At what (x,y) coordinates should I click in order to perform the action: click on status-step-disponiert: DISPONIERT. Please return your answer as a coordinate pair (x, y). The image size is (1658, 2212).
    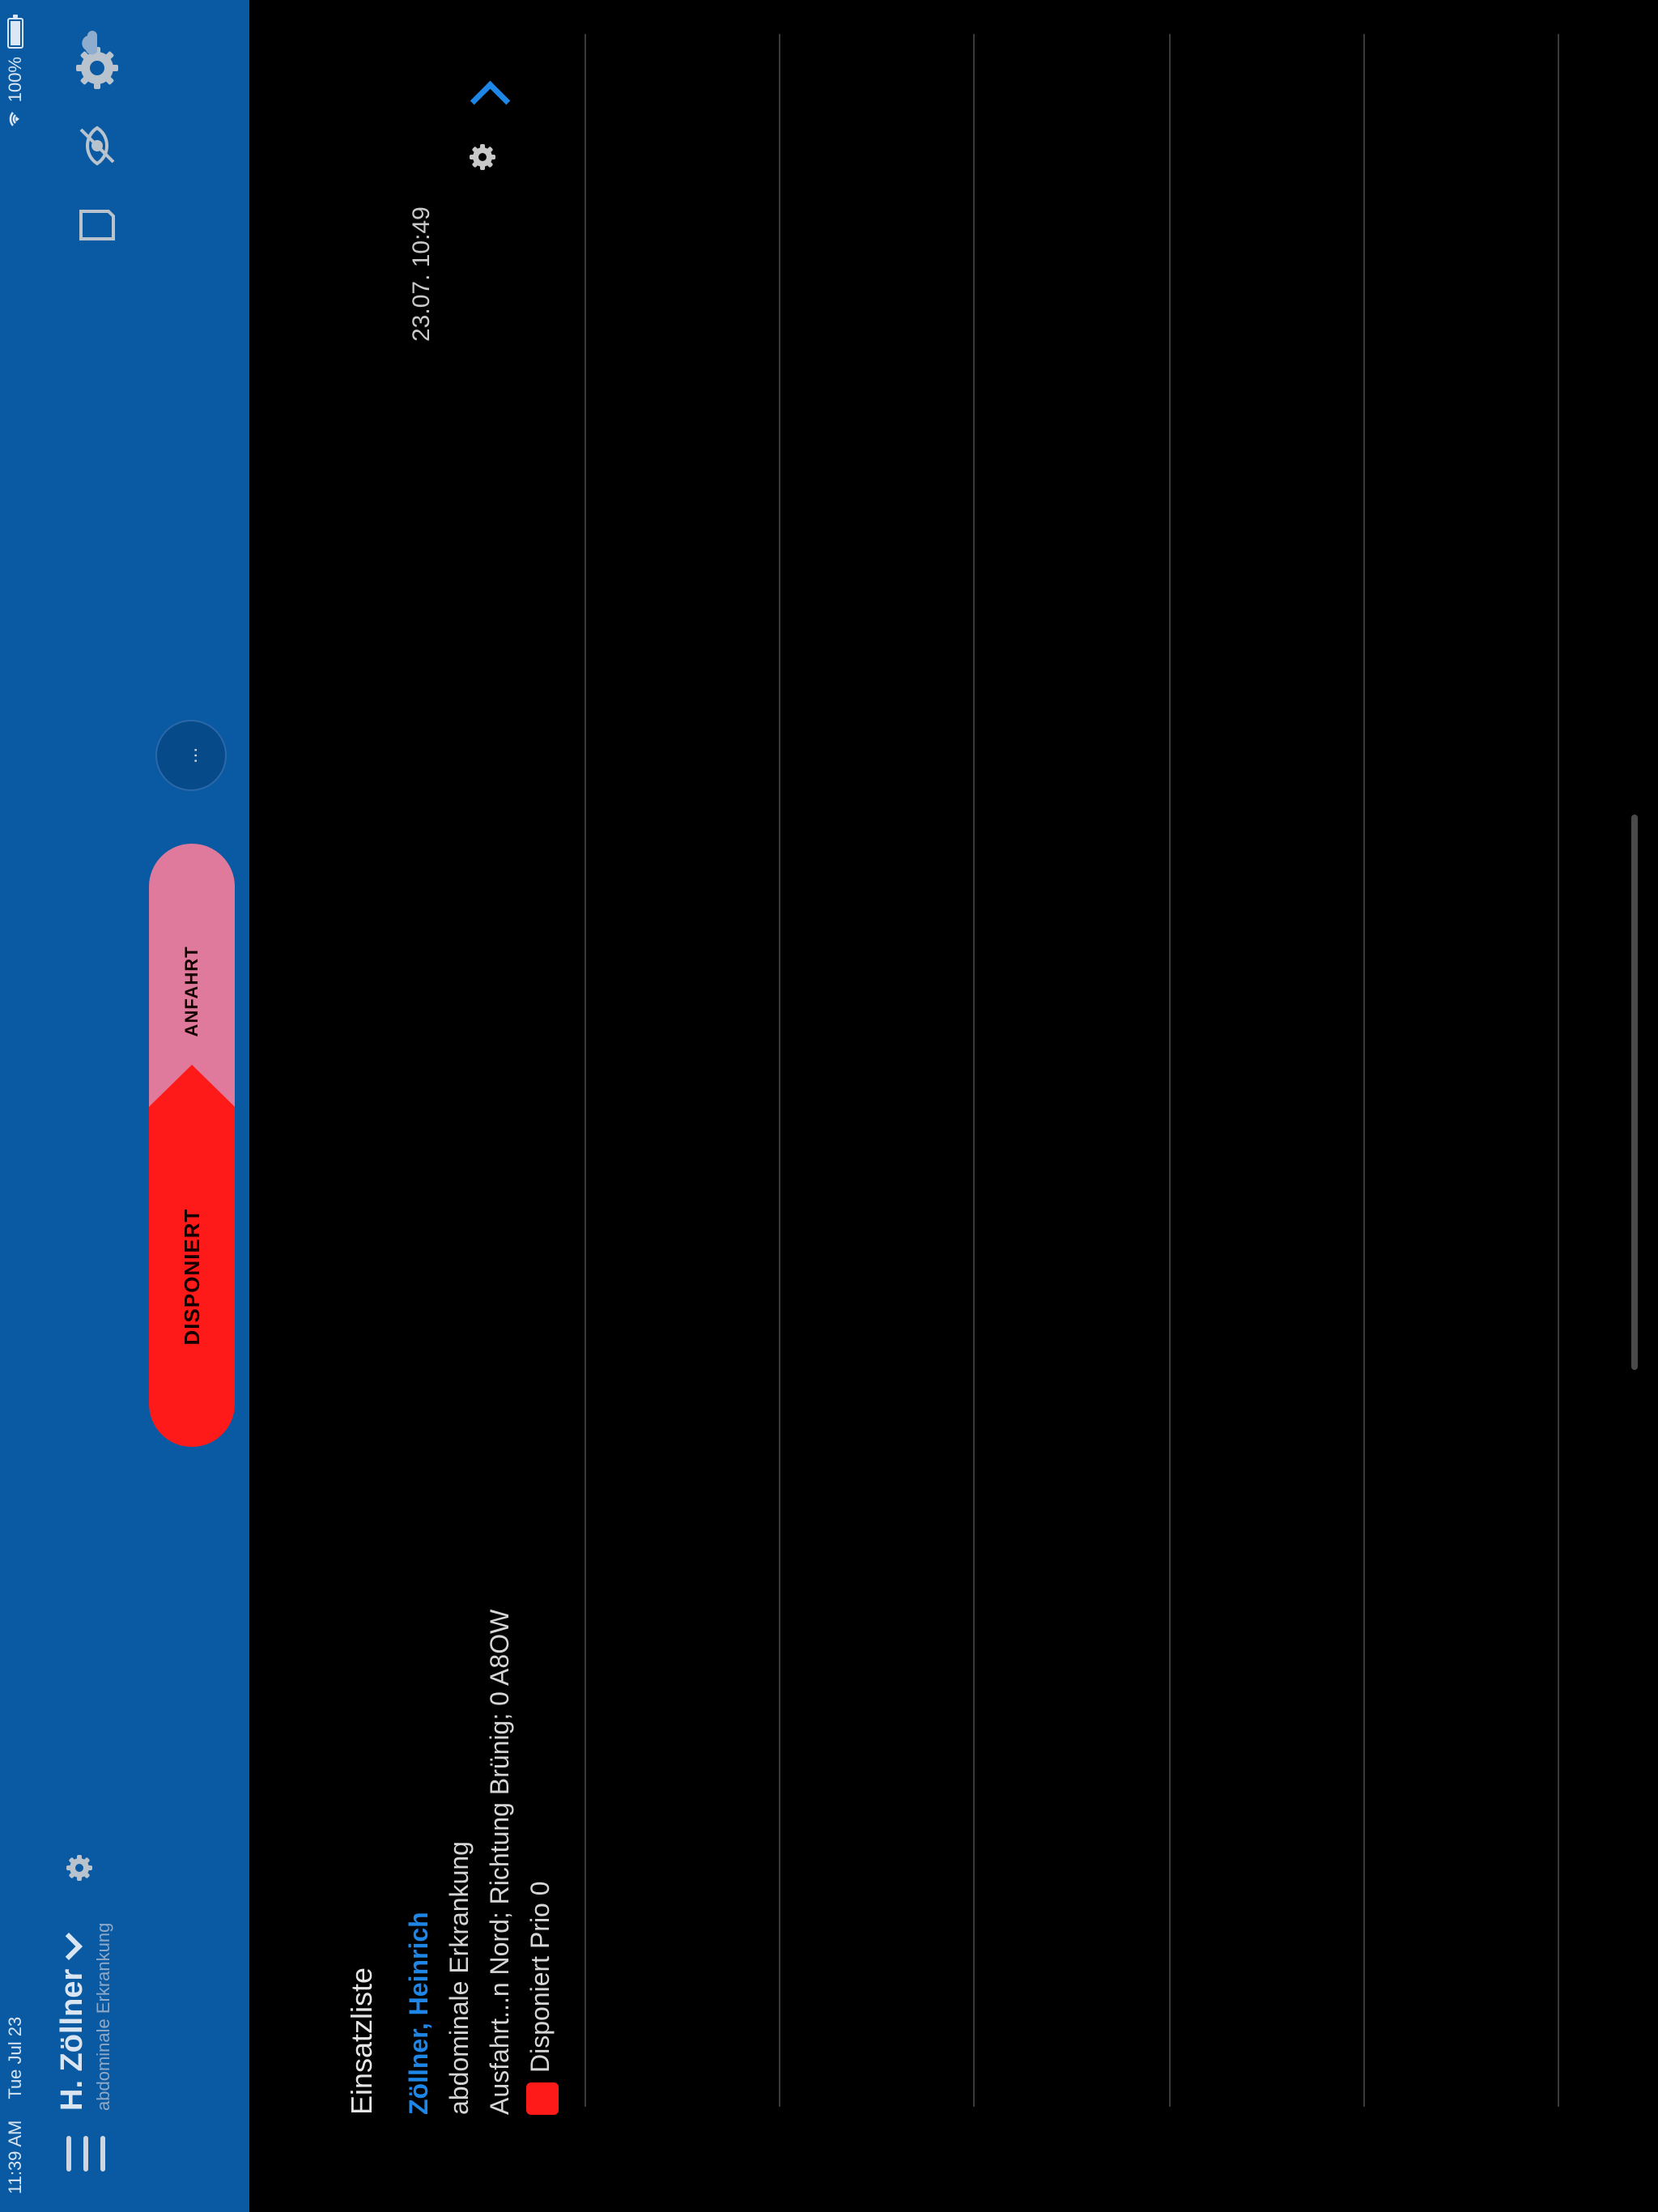
    Looking at the image, I should click on (192, 1277).